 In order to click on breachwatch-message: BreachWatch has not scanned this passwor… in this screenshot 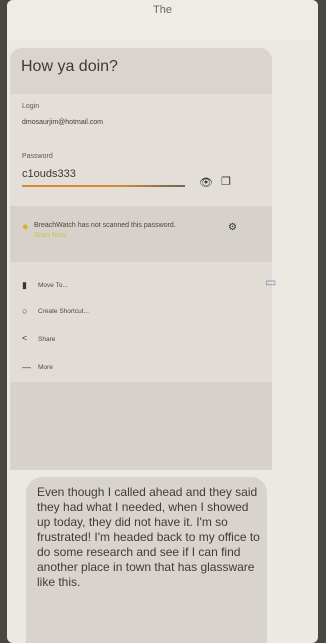, I will do `click(109, 231)`.